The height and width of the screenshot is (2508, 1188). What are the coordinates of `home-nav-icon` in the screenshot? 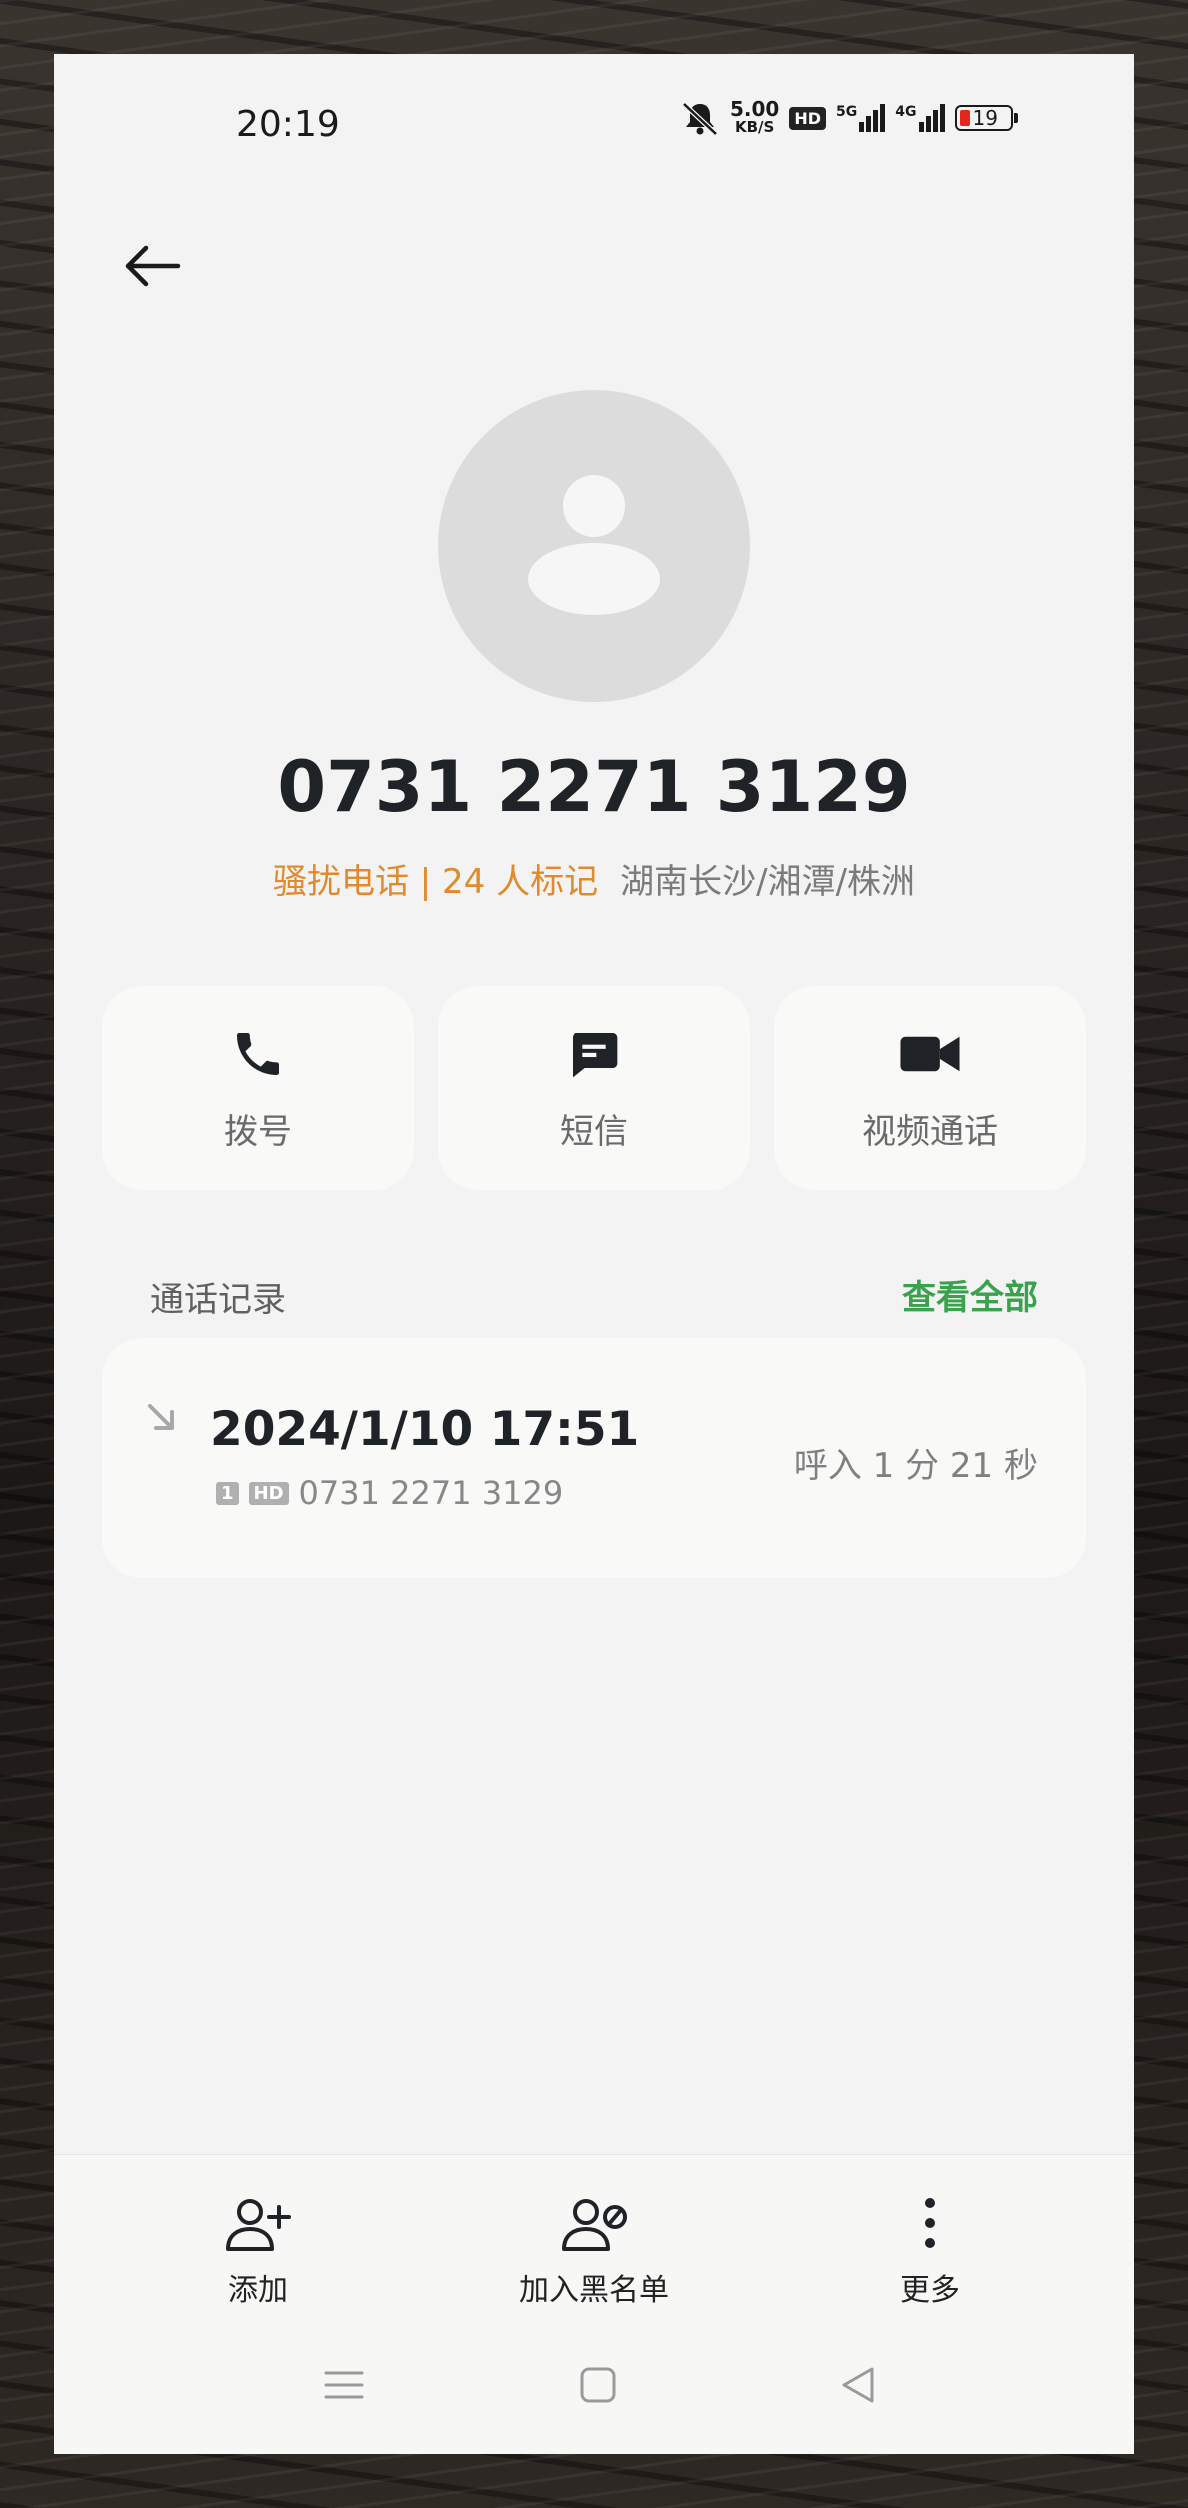 It's located at (598, 2385).